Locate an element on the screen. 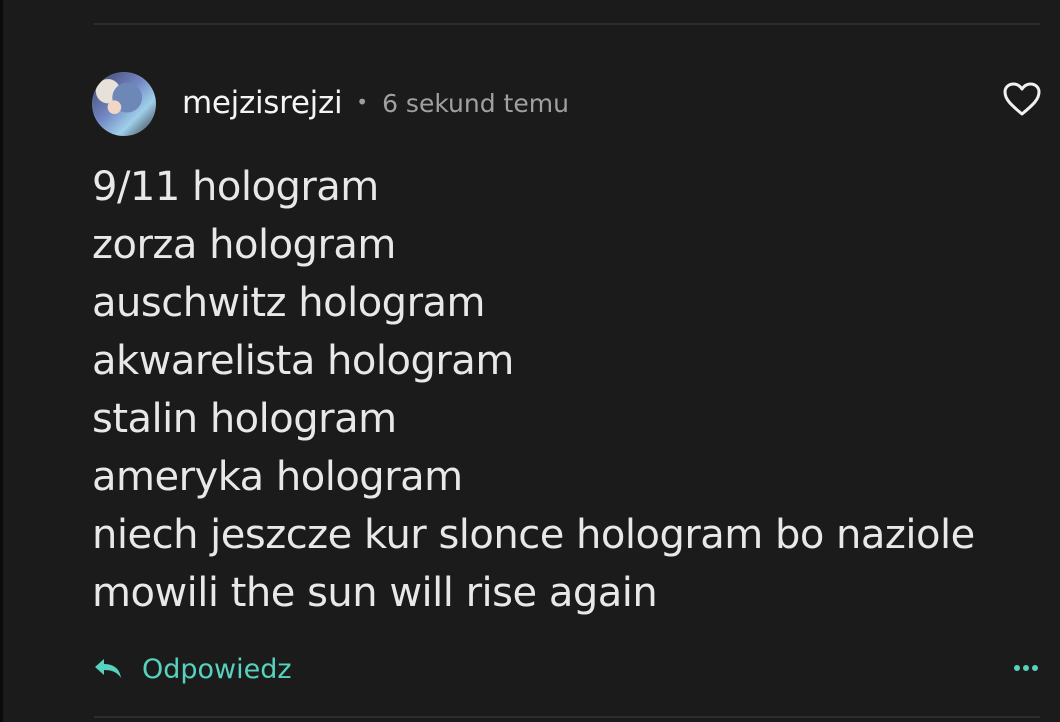 The height and width of the screenshot is (722, 1060). reply-arrow-icon is located at coordinates (108, 669).